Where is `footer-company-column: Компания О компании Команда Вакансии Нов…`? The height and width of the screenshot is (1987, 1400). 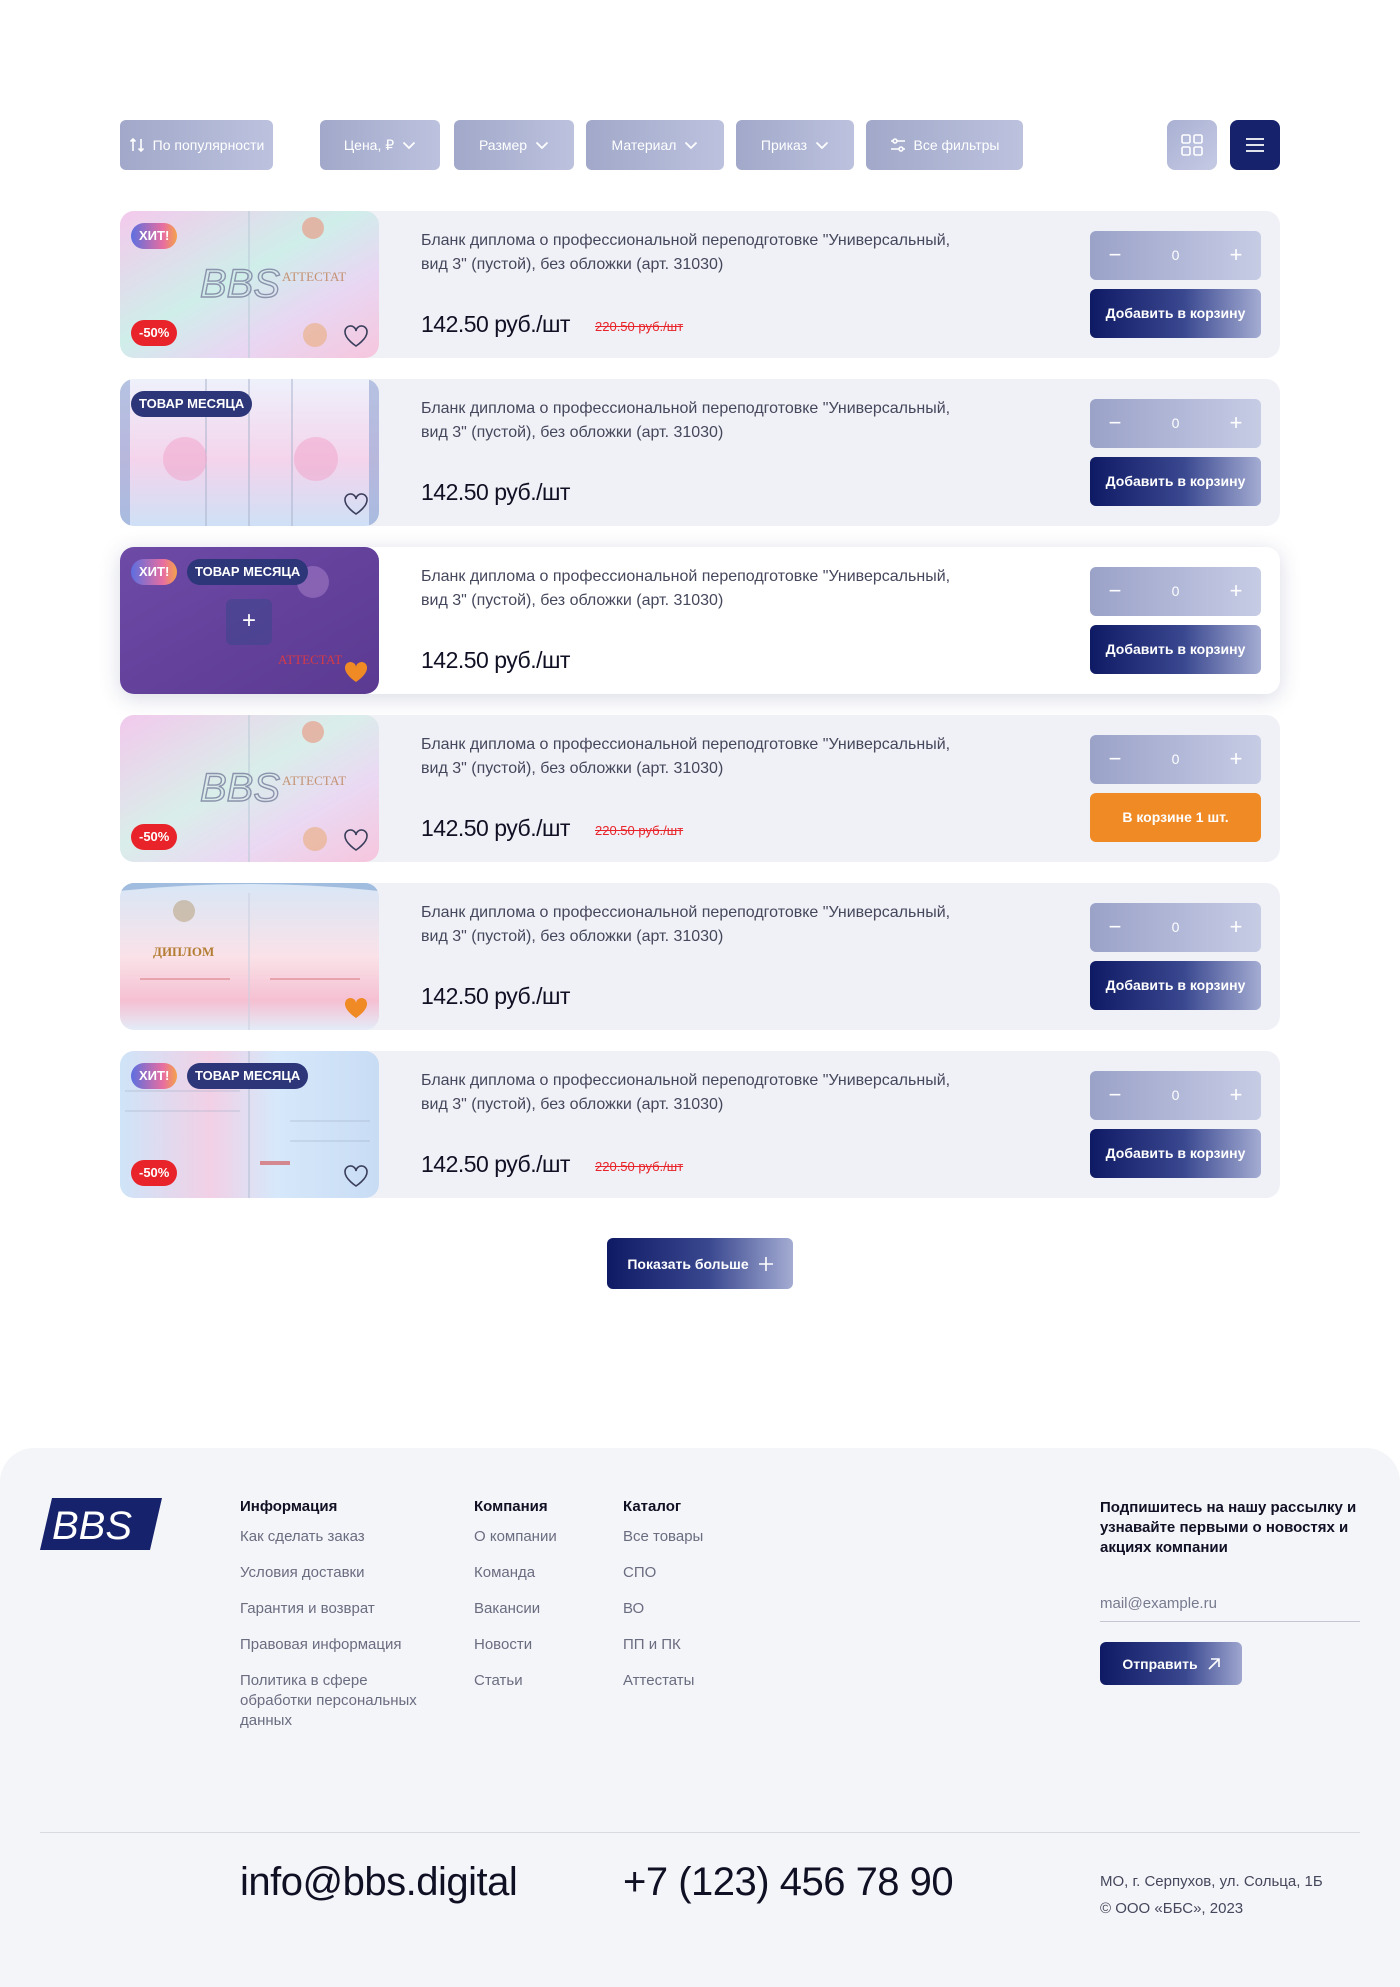 footer-company-column: Компания О компании Команда Вакансии Нов… is located at coordinates (515, 1602).